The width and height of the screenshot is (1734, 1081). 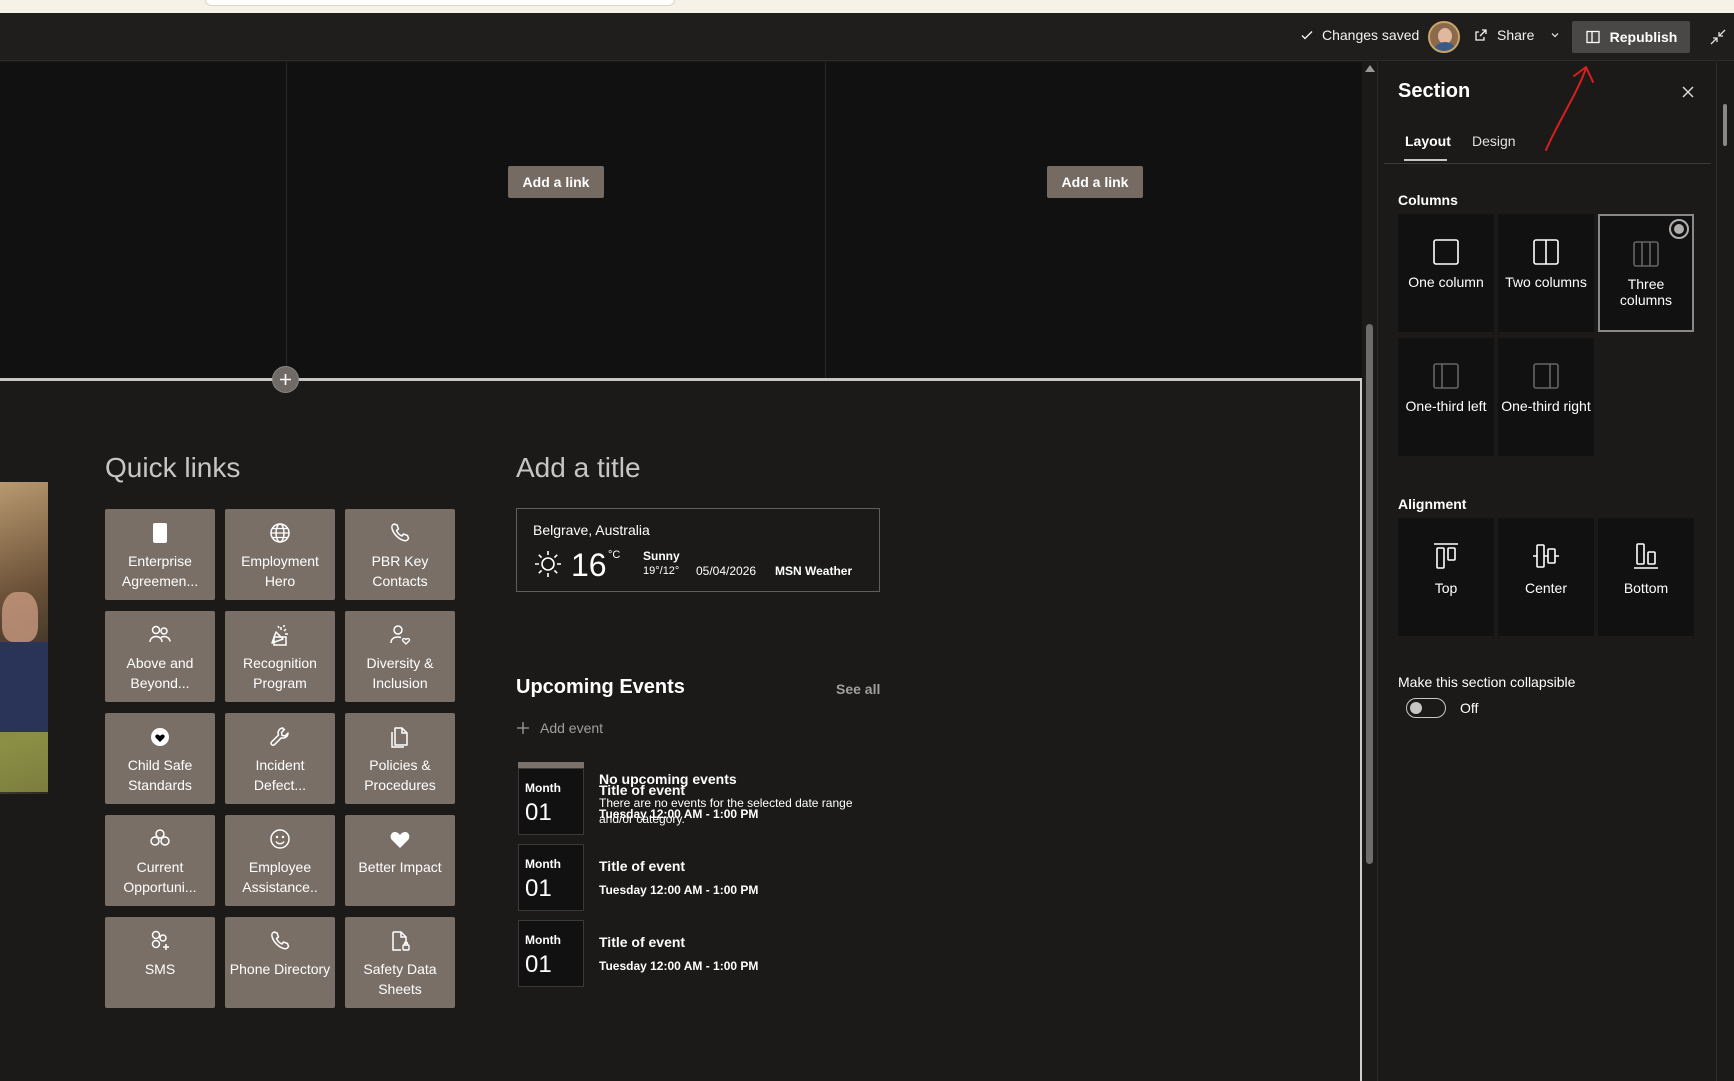 I want to click on add-event-button: Add event, so click(x=559, y=728).